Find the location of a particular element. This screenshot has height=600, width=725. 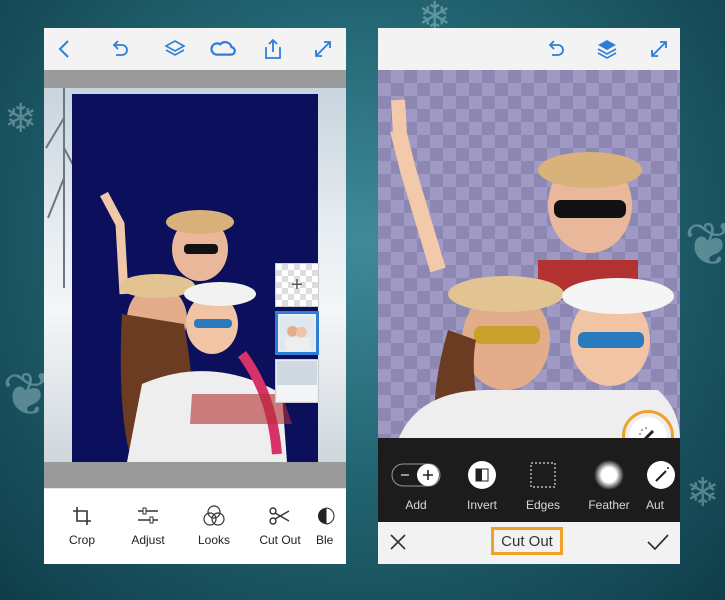

scissors-icon is located at coordinates (280, 516).